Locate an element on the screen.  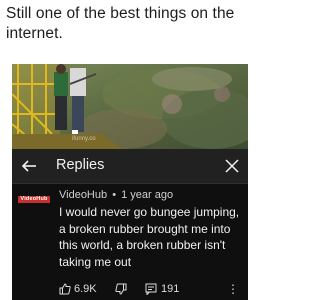
thumbs-down-icon is located at coordinates (121, 289).